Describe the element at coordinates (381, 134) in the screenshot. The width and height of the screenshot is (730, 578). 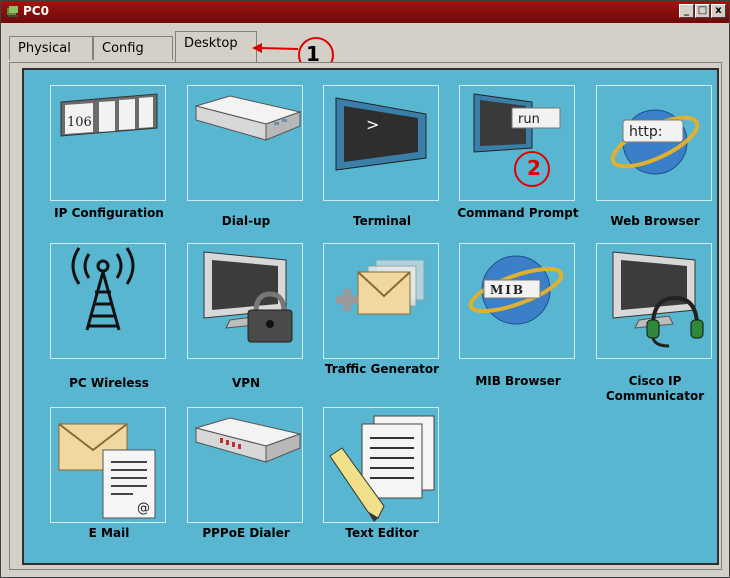
I see `terminal-icon: >` at that location.